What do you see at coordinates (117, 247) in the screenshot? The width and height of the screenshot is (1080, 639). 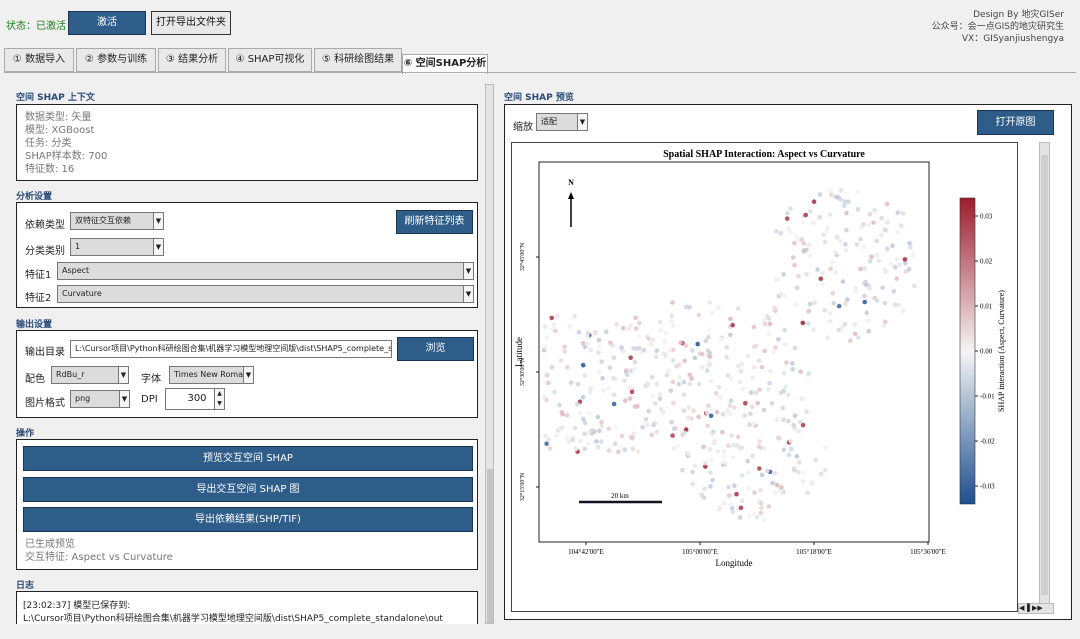 I see `class-select: 1 ▼` at bounding box center [117, 247].